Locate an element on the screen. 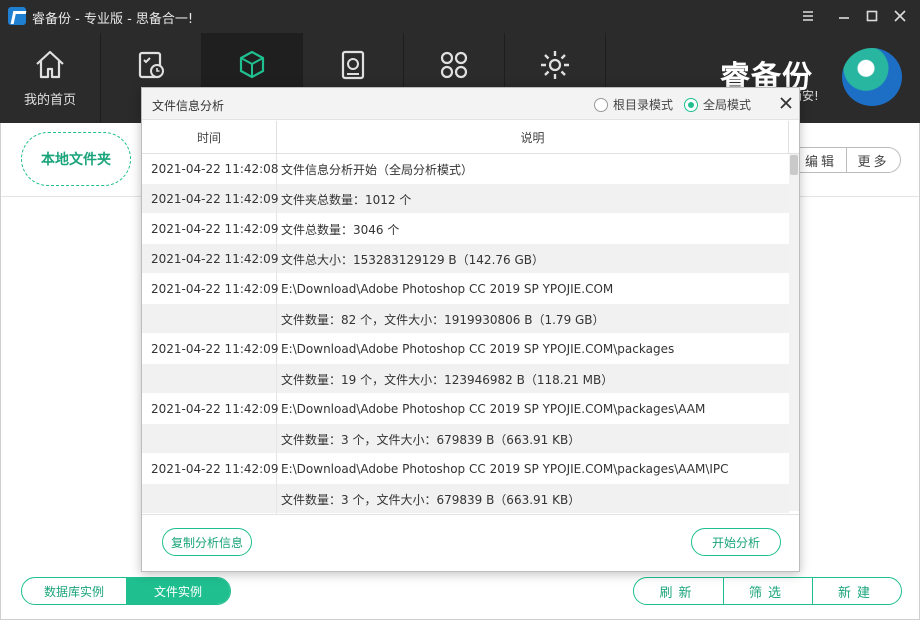 Image resolution: width=920 pixels, height=620 pixels. dialog-close-button is located at coordinates (786, 103).